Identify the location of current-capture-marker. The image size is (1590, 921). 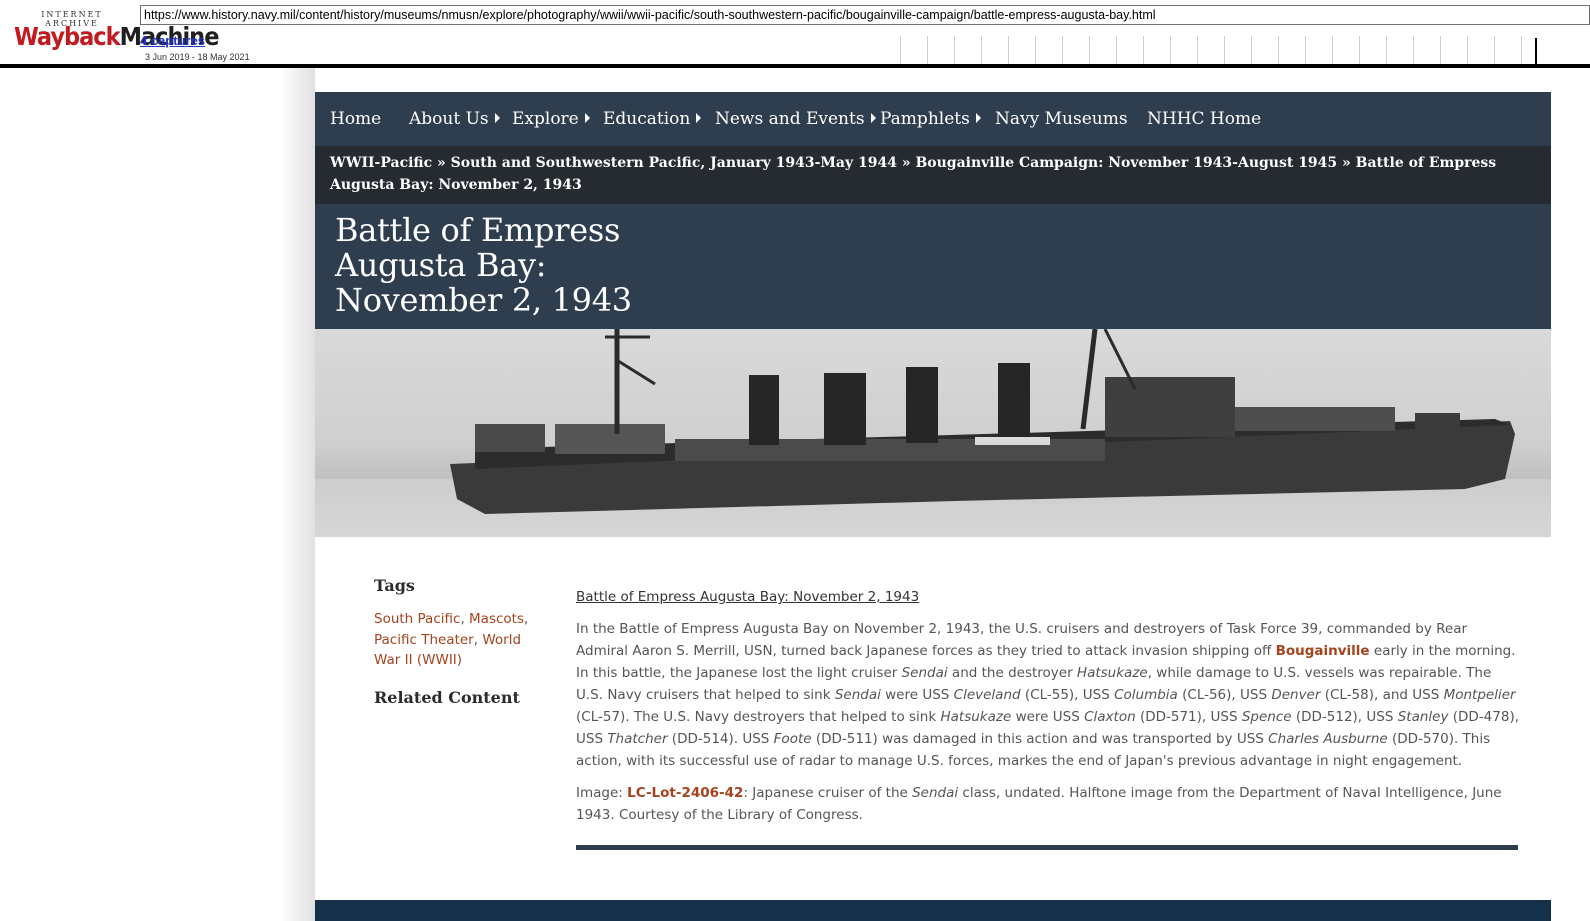
(1536, 51).